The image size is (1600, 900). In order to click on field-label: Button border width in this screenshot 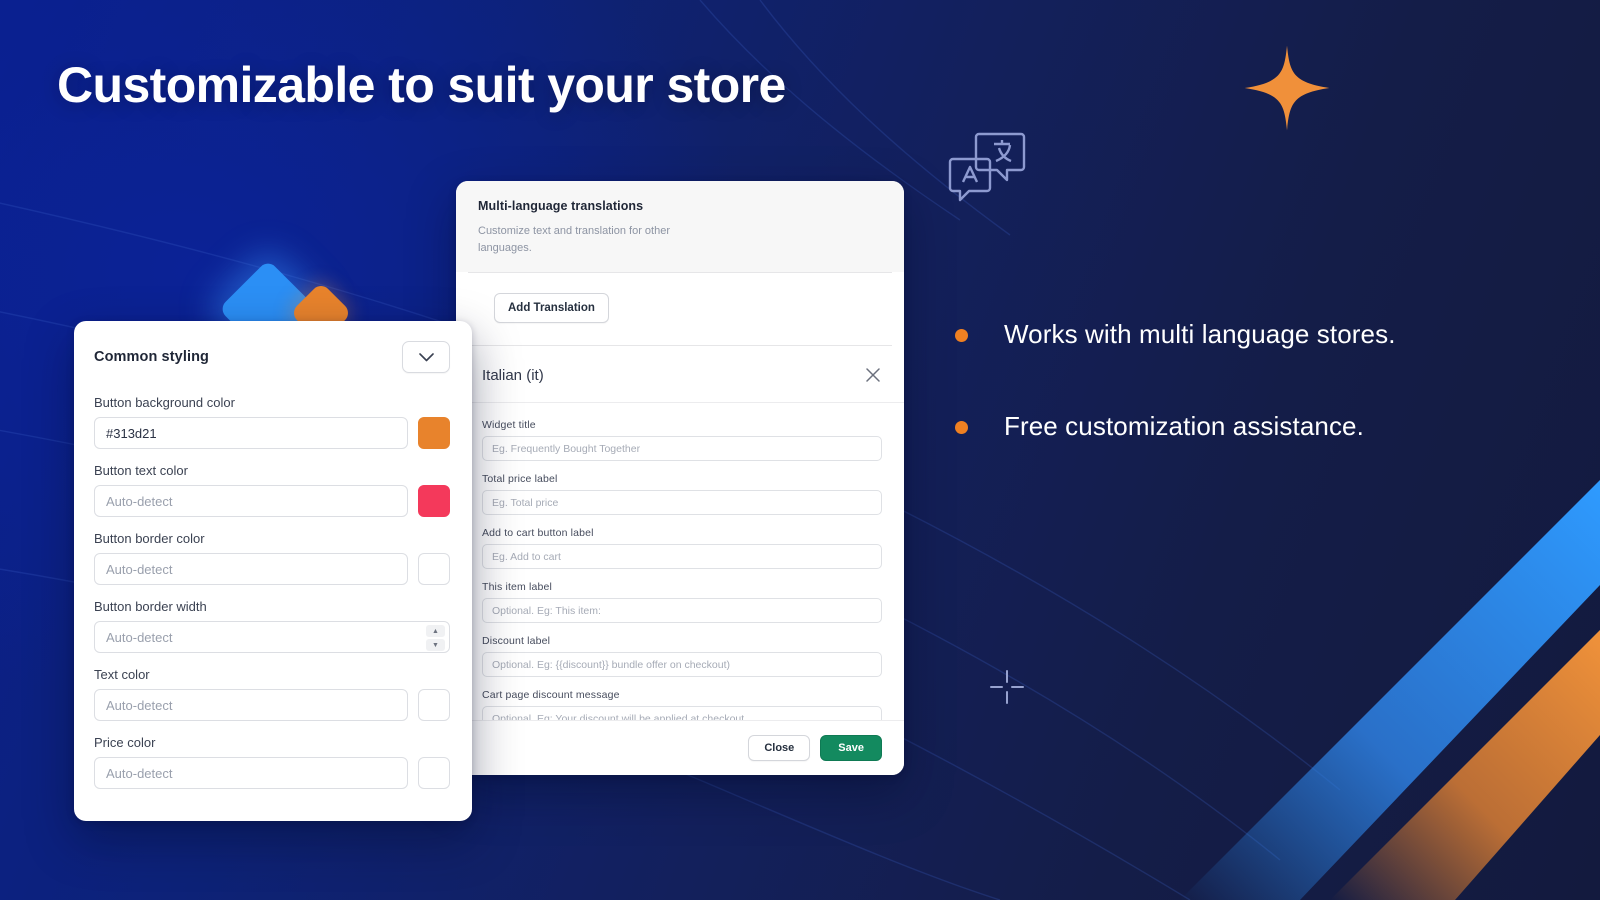, I will do `click(150, 606)`.